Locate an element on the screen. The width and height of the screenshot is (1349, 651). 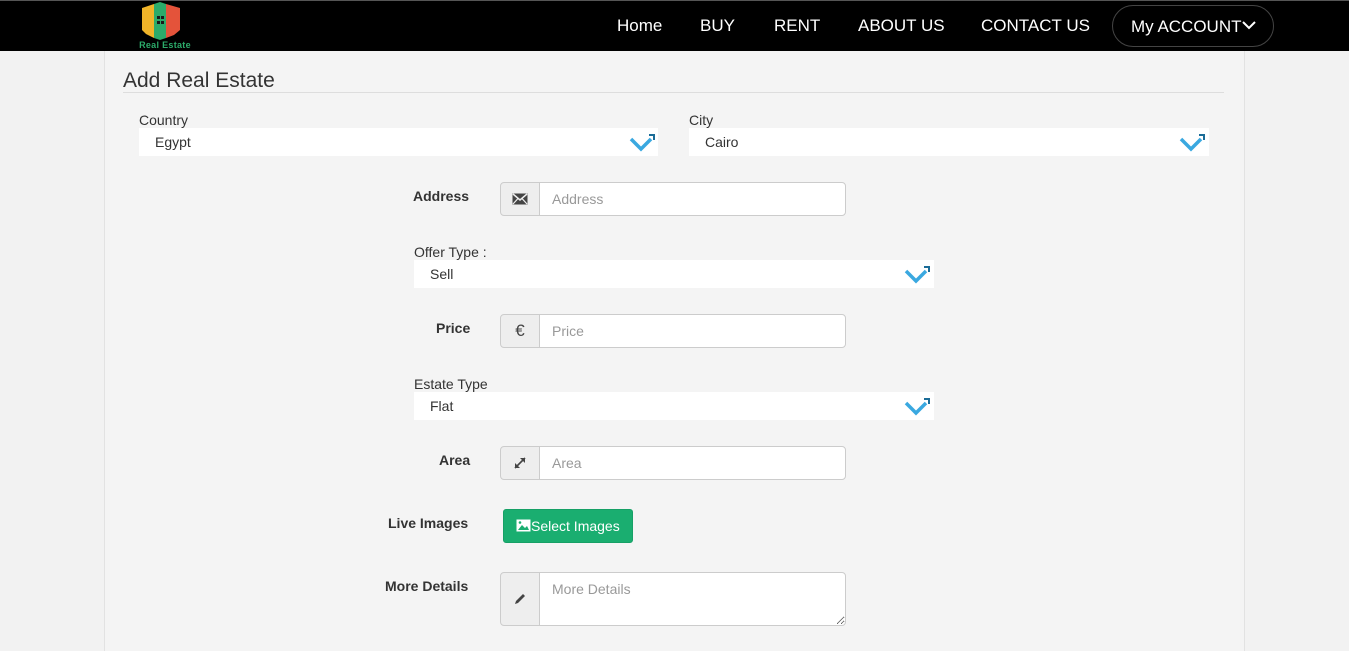
estate-type-select: Flat is located at coordinates (674, 406).